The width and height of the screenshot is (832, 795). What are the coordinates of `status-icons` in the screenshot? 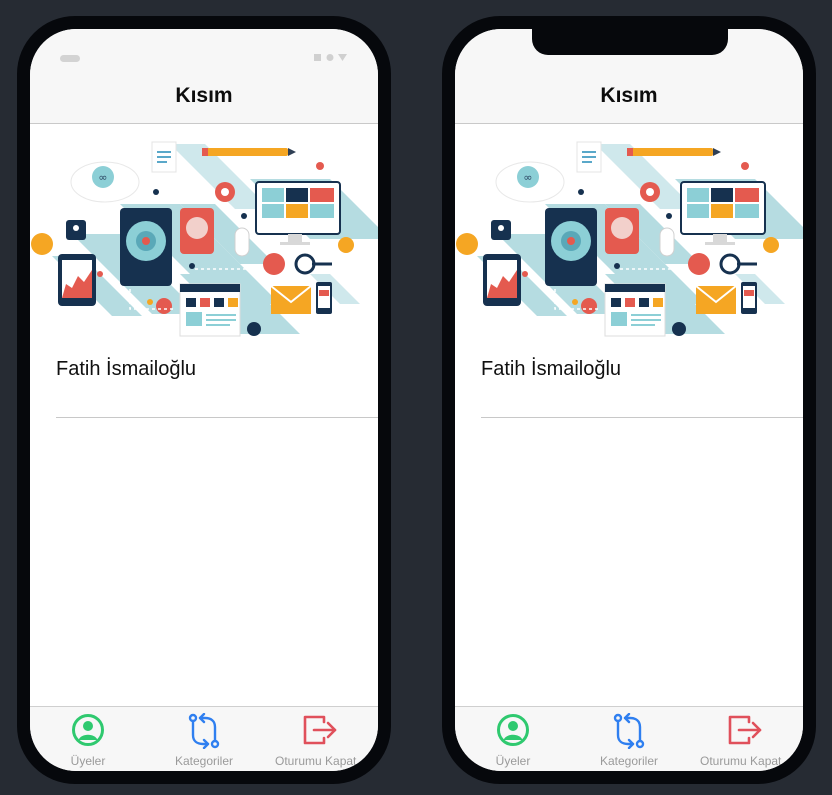 It's located at (330, 57).